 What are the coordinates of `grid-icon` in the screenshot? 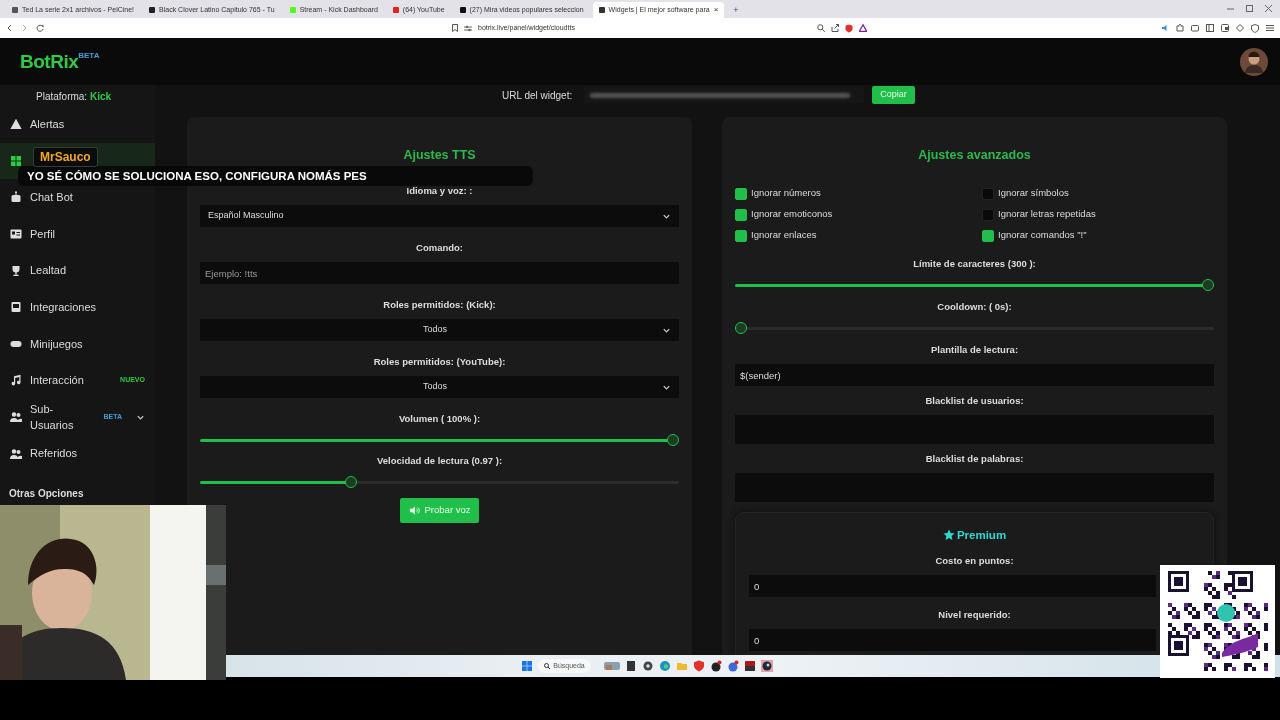 It's located at (16, 160).